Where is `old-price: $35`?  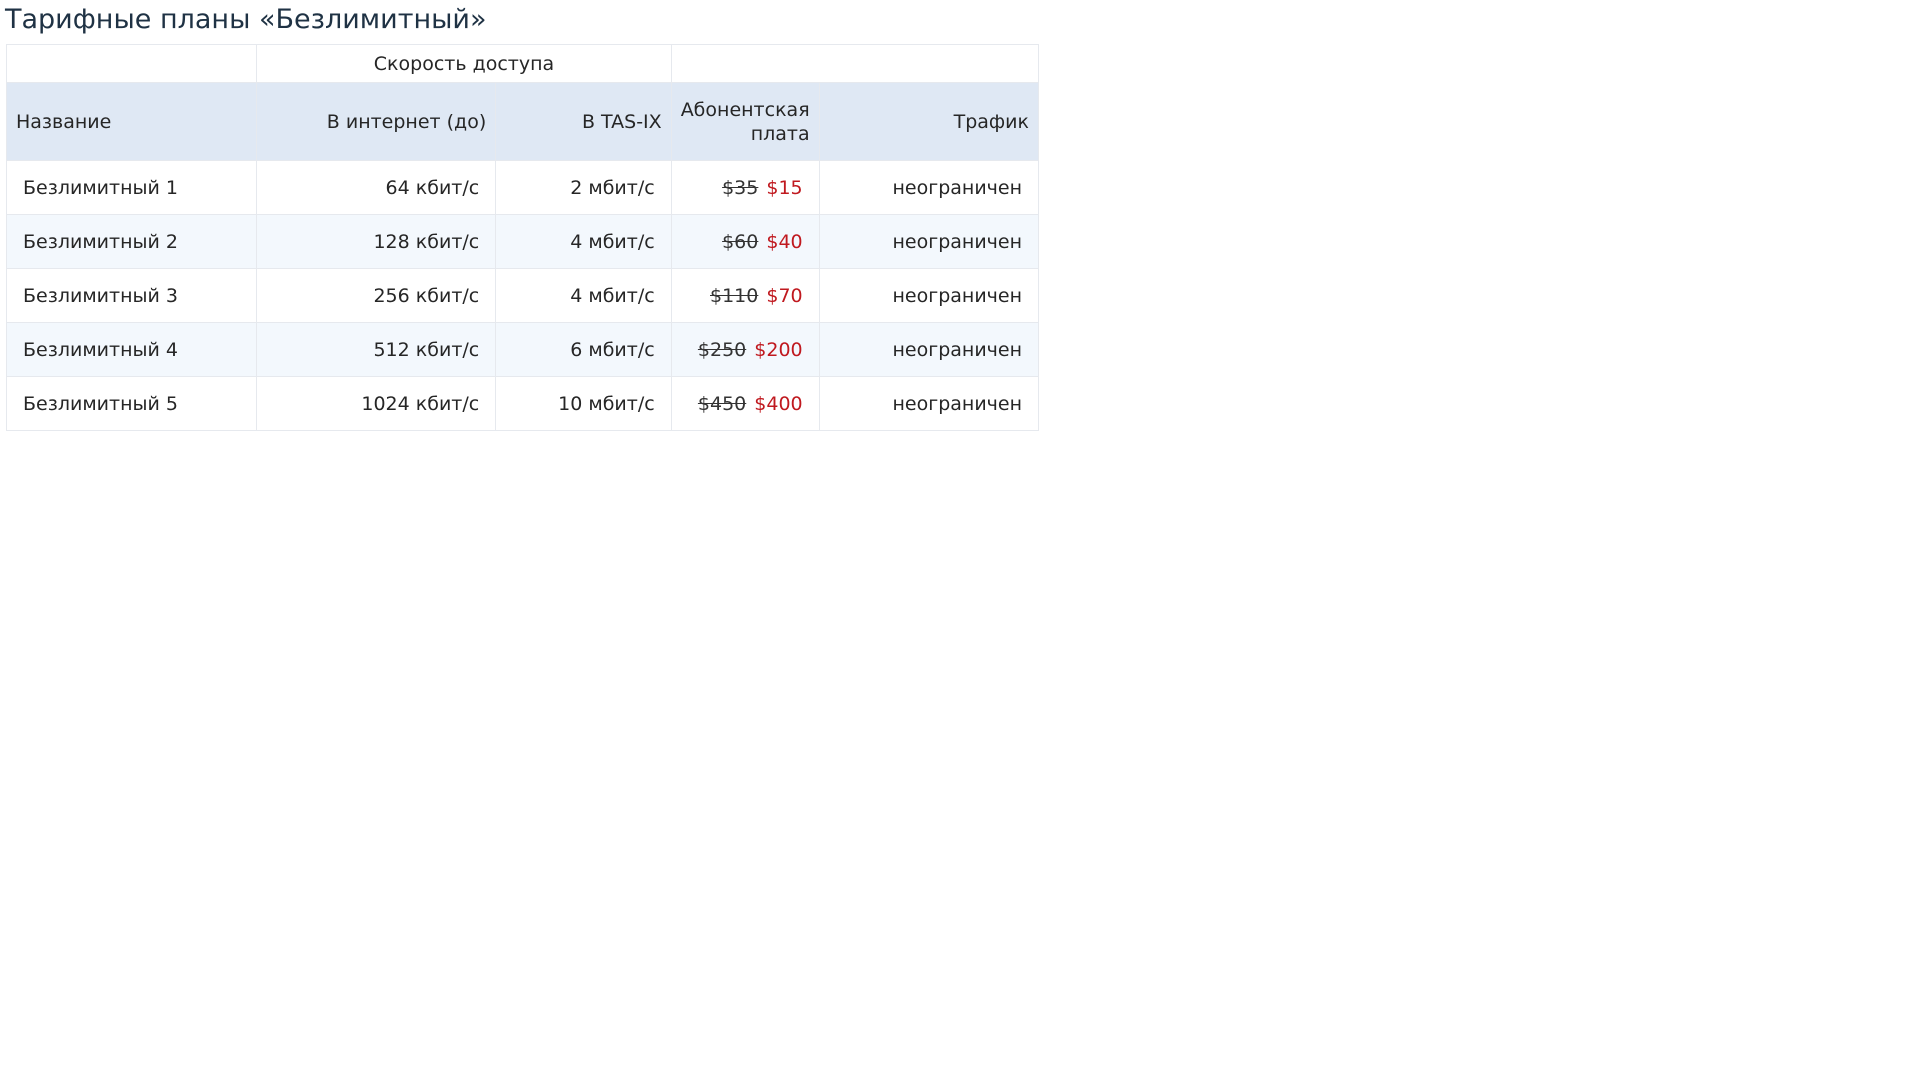
old-price: $35 is located at coordinates (740, 187).